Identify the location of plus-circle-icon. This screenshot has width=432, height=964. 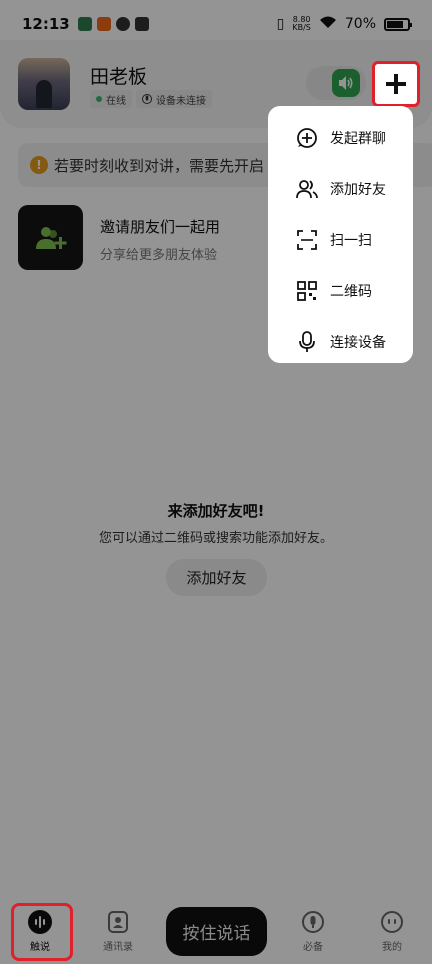
(307, 138).